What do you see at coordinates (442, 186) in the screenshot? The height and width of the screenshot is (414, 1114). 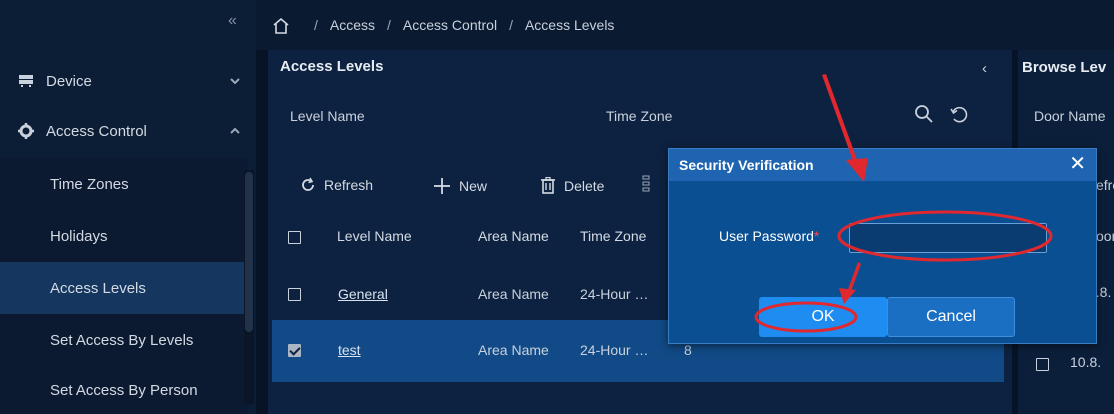 I see `plus-icon` at bounding box center [442, 186].